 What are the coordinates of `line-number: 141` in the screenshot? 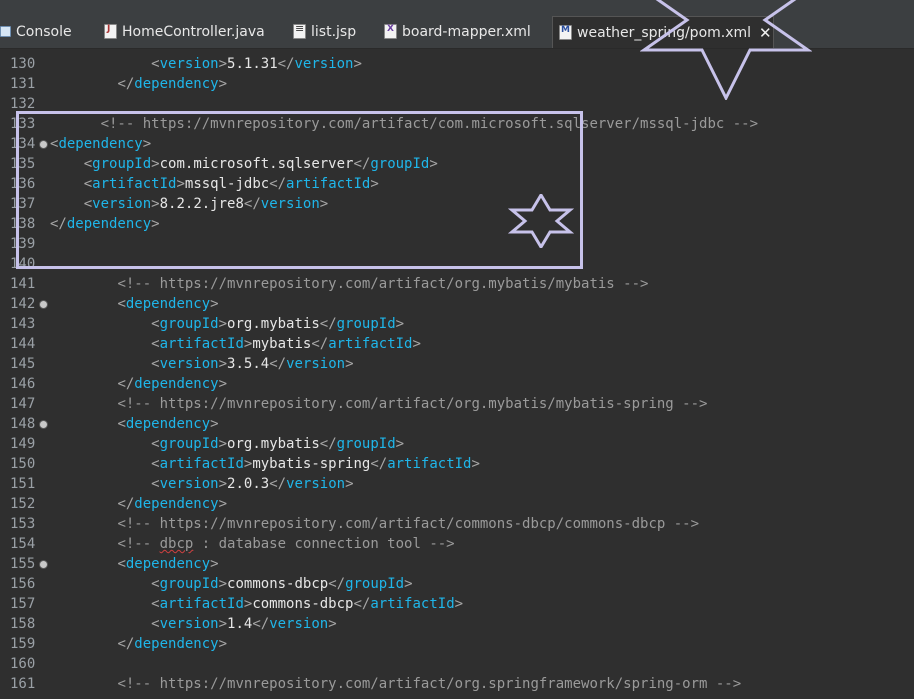 It's located at (23, 284).